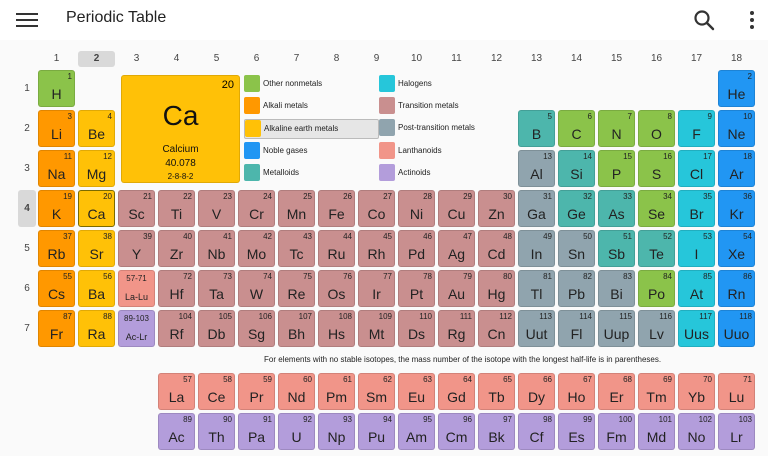 Image resolution: width=768 pixels, height=456 pixels. Describe the element at coordinates (576, 59) in the screenshot. I see `group-header-14: 14` at that location.